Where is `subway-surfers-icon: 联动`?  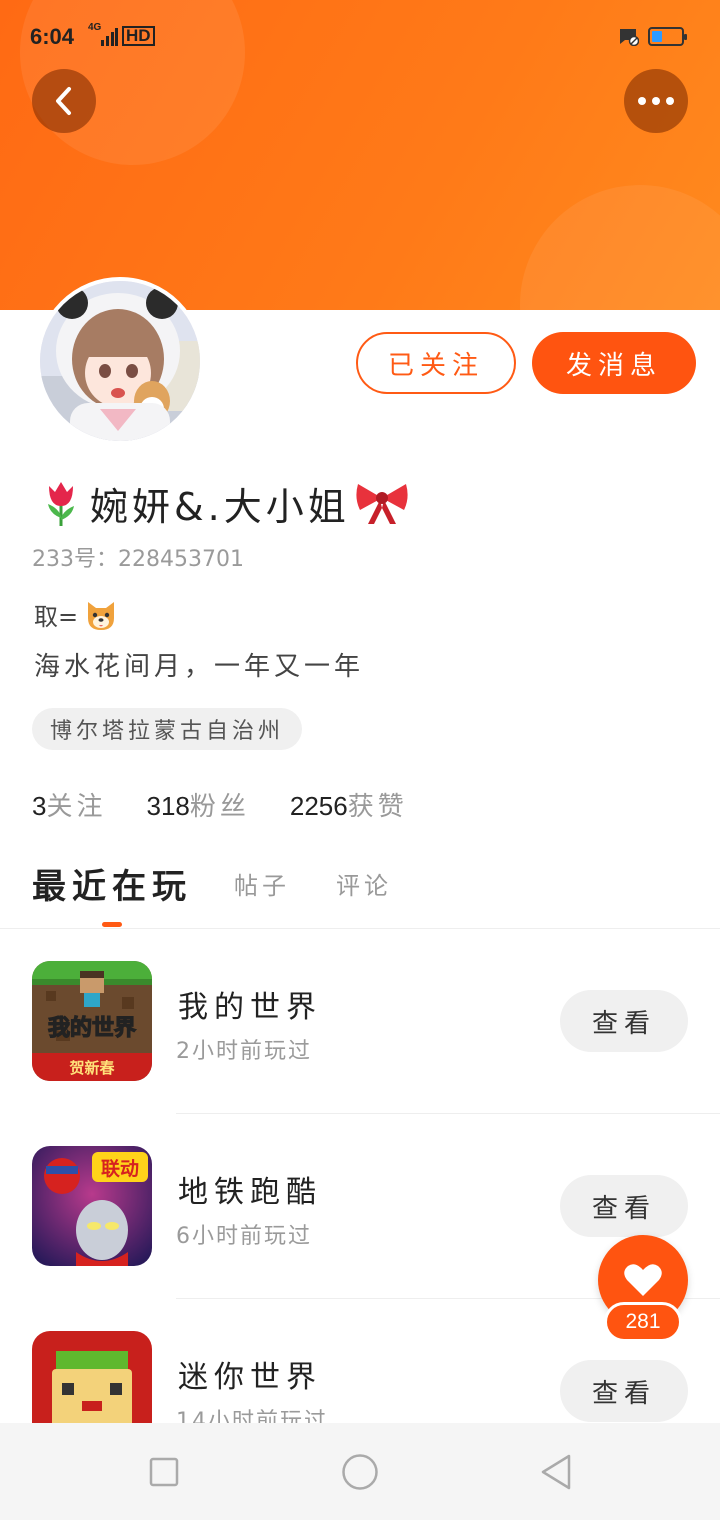 subway-surfers-icon: 联动 is located at coordinates (92, 1206).